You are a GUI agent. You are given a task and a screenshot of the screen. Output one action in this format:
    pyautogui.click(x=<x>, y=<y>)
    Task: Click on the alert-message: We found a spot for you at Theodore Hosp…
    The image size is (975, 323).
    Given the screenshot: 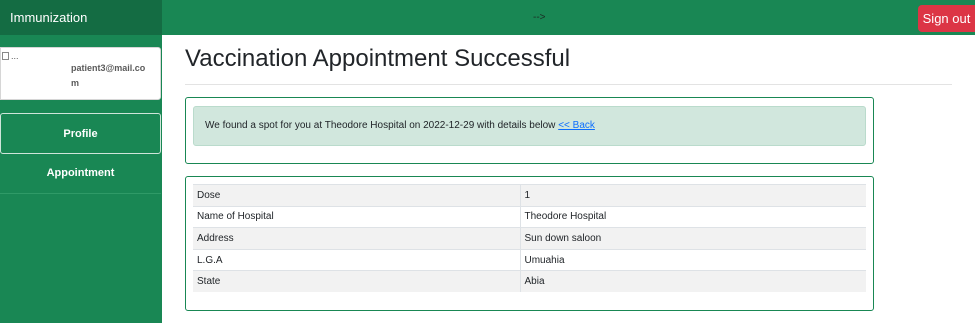 What is the action you would take?
    pyautogui.click(x=380, y=125)
    